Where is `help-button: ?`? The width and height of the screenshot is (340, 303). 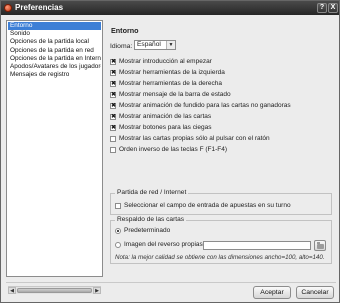 help-button: ? is located at coordinates (322, 8).